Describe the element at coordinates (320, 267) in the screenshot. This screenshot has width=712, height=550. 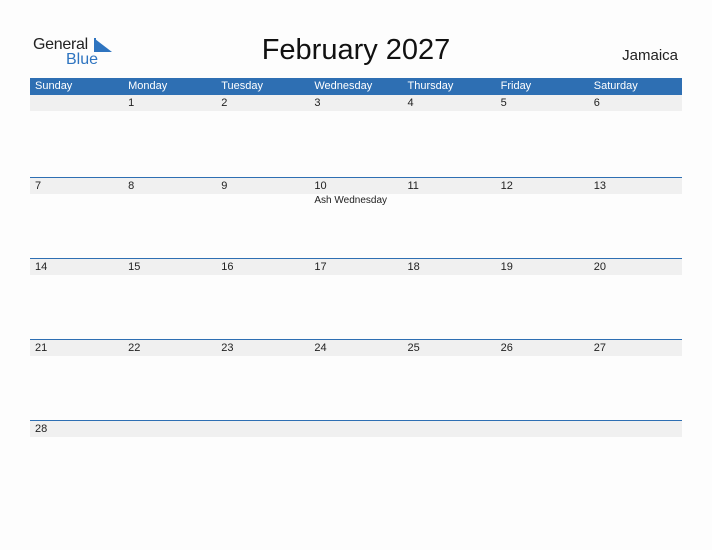
I see `day-number: 17` at that location.